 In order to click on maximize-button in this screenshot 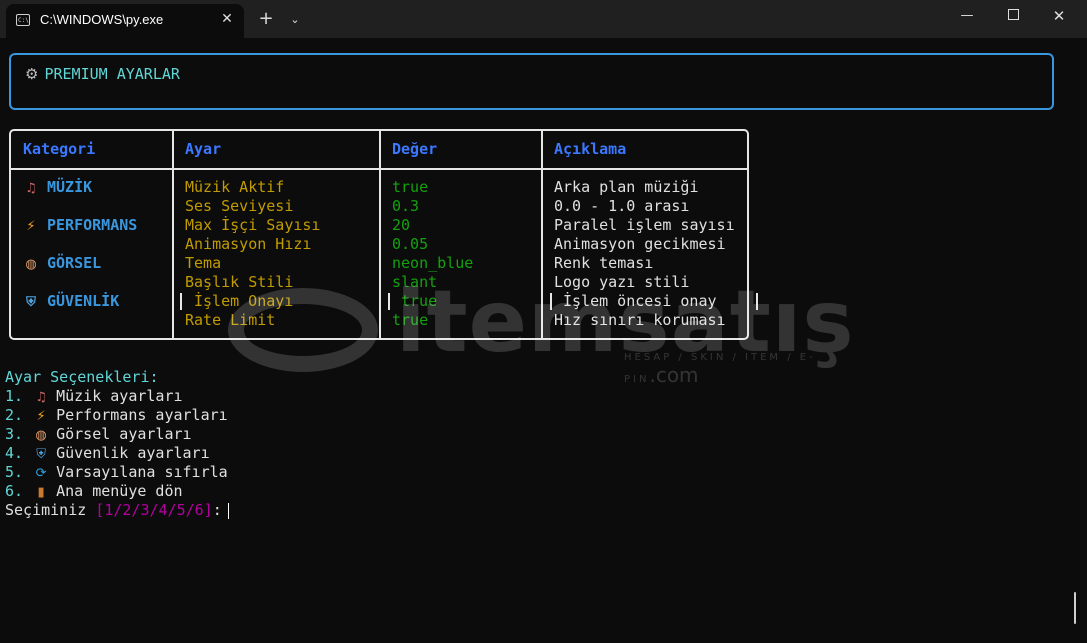, I will do `click(1013, 16)`.